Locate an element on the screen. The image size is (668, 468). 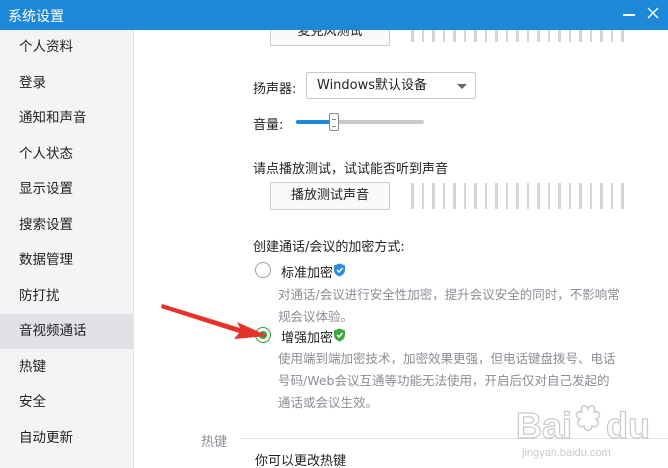
sidebar-item-data: 数据管理 is located at coordinates (66, 260).